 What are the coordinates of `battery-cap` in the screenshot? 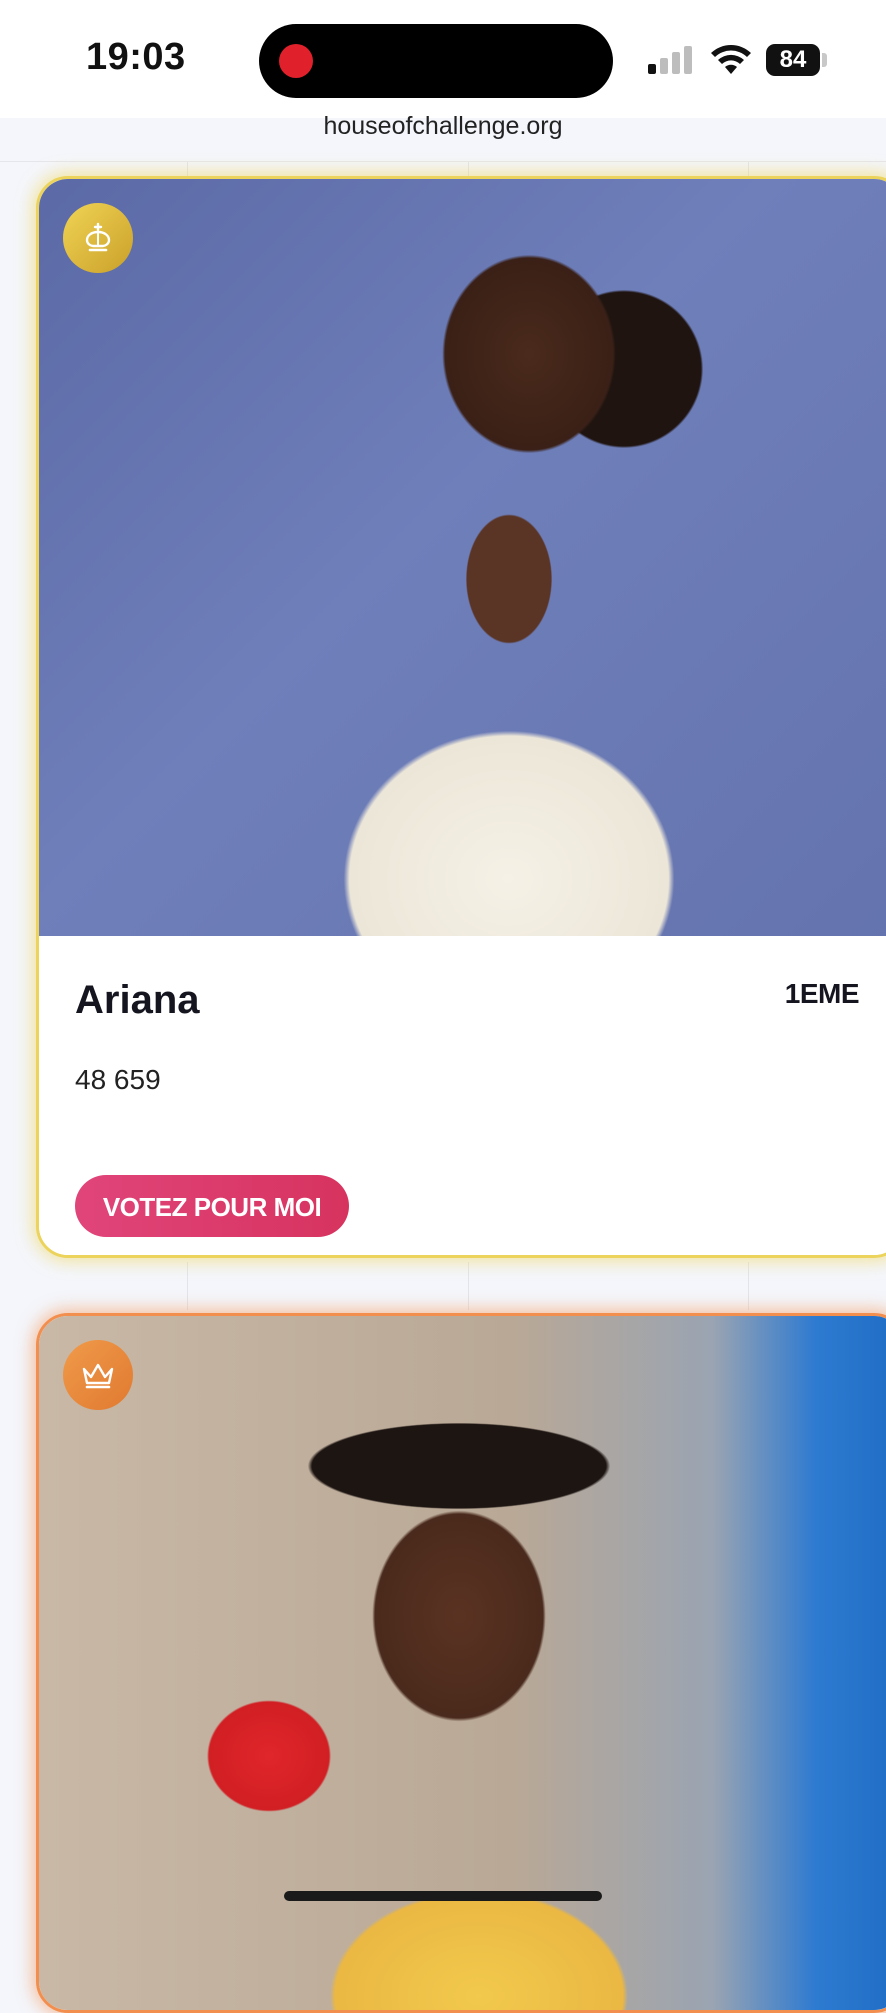 It's located at (824, 60).